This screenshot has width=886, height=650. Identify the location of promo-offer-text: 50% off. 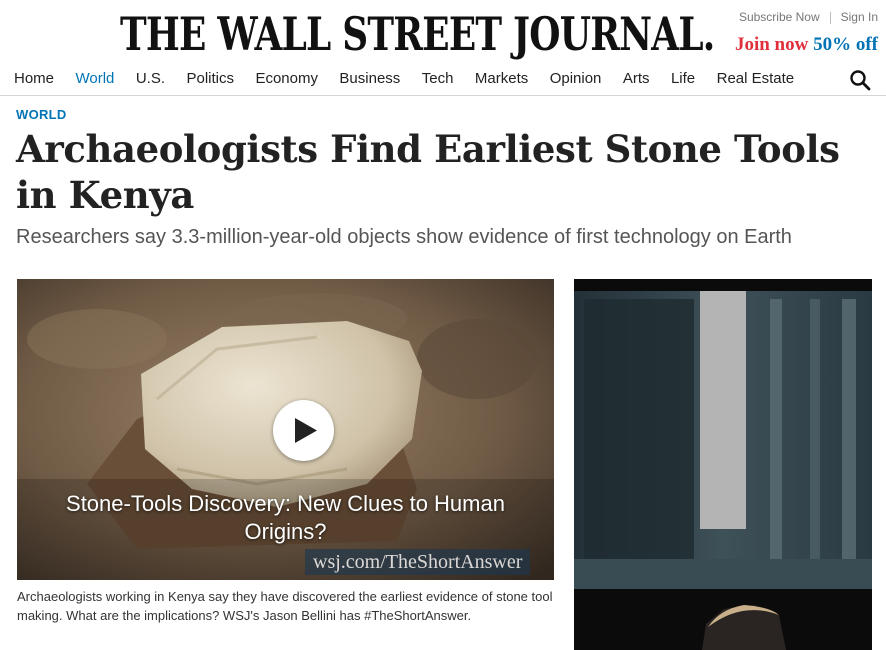
(845, 44).